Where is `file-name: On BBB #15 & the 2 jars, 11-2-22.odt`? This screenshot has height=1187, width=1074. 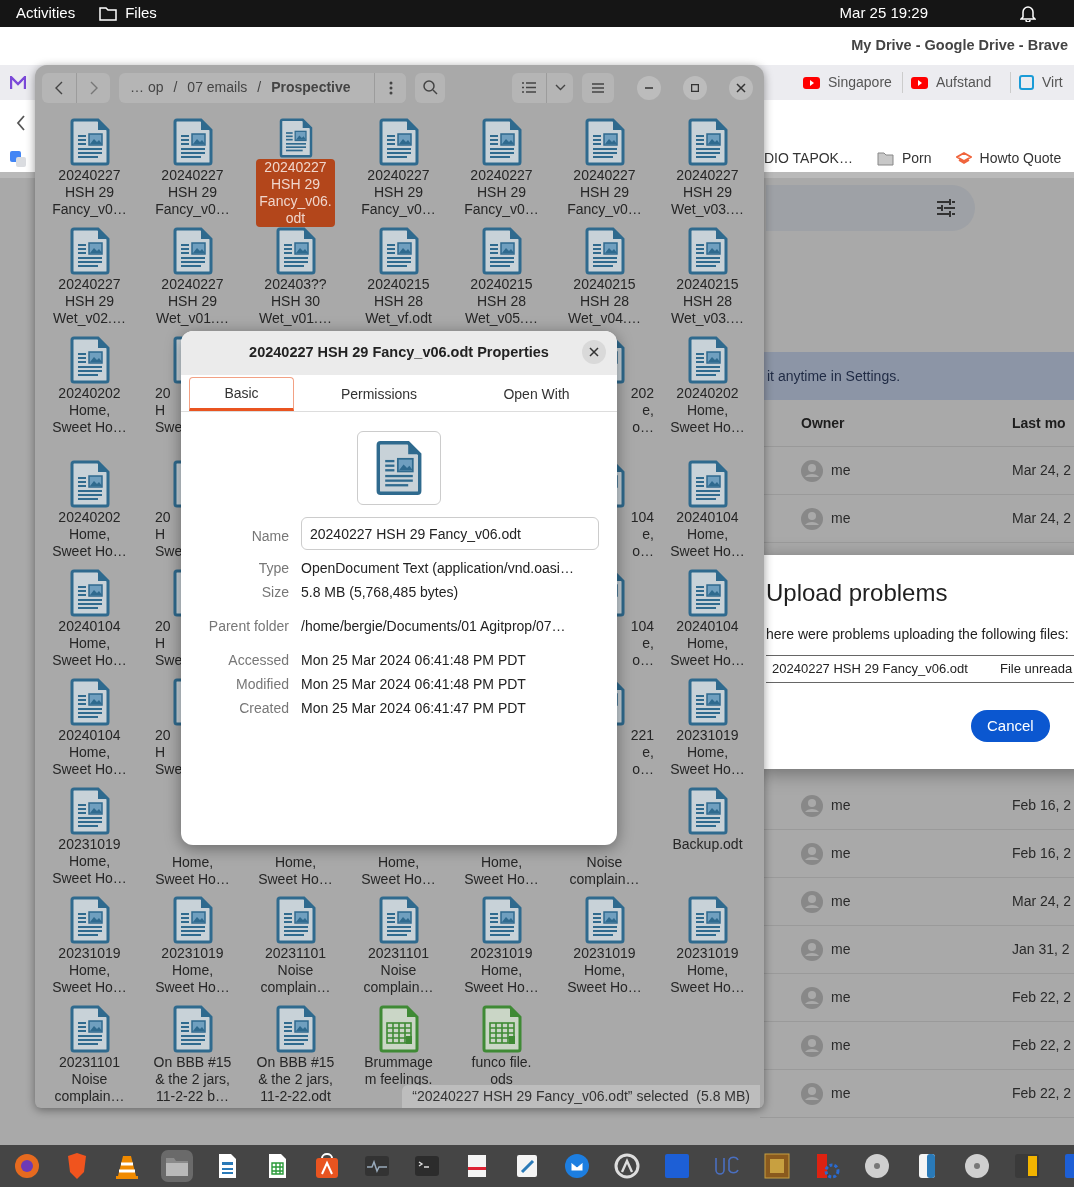
file-name: On BBB #15 & the 2 jars, 11-2-22.odt is located at coordinates (295, 1079).